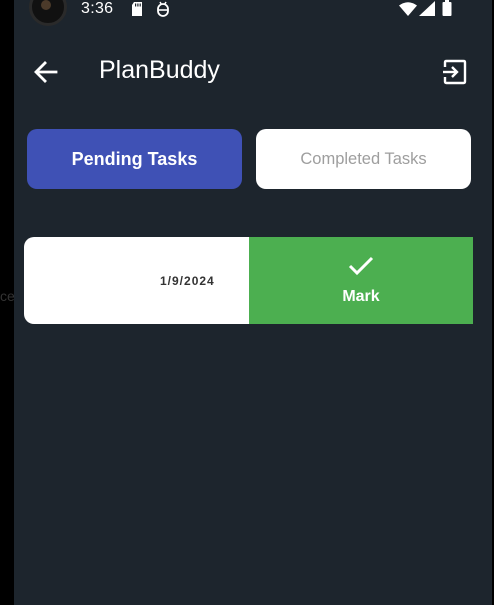 The height and width of the screenshot is (605, 494). I want to click on mark-label: Mark, so click(361, 296).